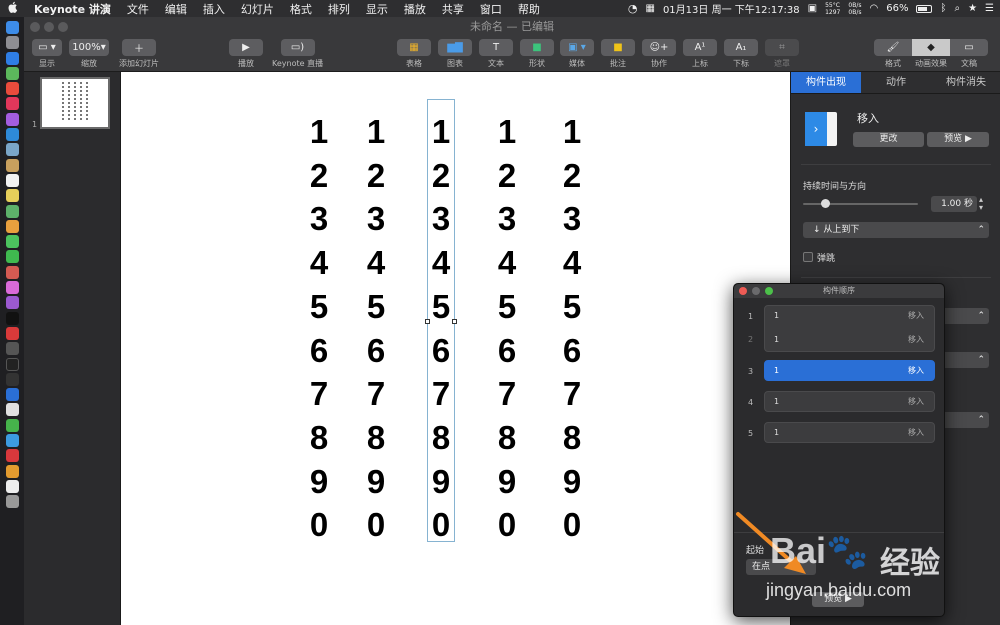 The height and width of the screenshot is (625, 1000). What do you see at coordinates (957, 8) in the screenshot?
I see `spotlight-icon: ⌕` at bounding box center [957, 8].